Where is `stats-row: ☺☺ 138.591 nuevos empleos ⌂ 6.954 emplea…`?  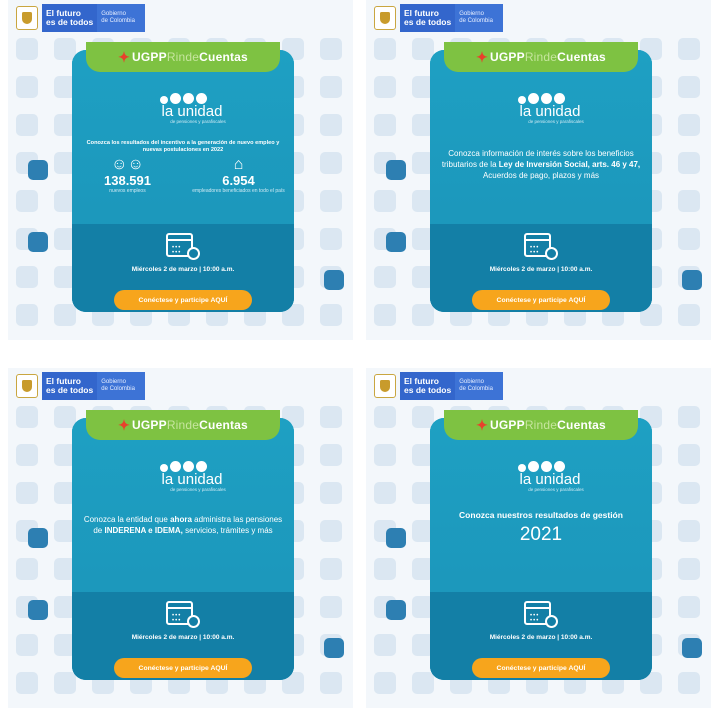
stats-row: ☺☺ 138.591 nuevos empleos ⌂ 6.954 emplea… is located at coordinates (183, 175).